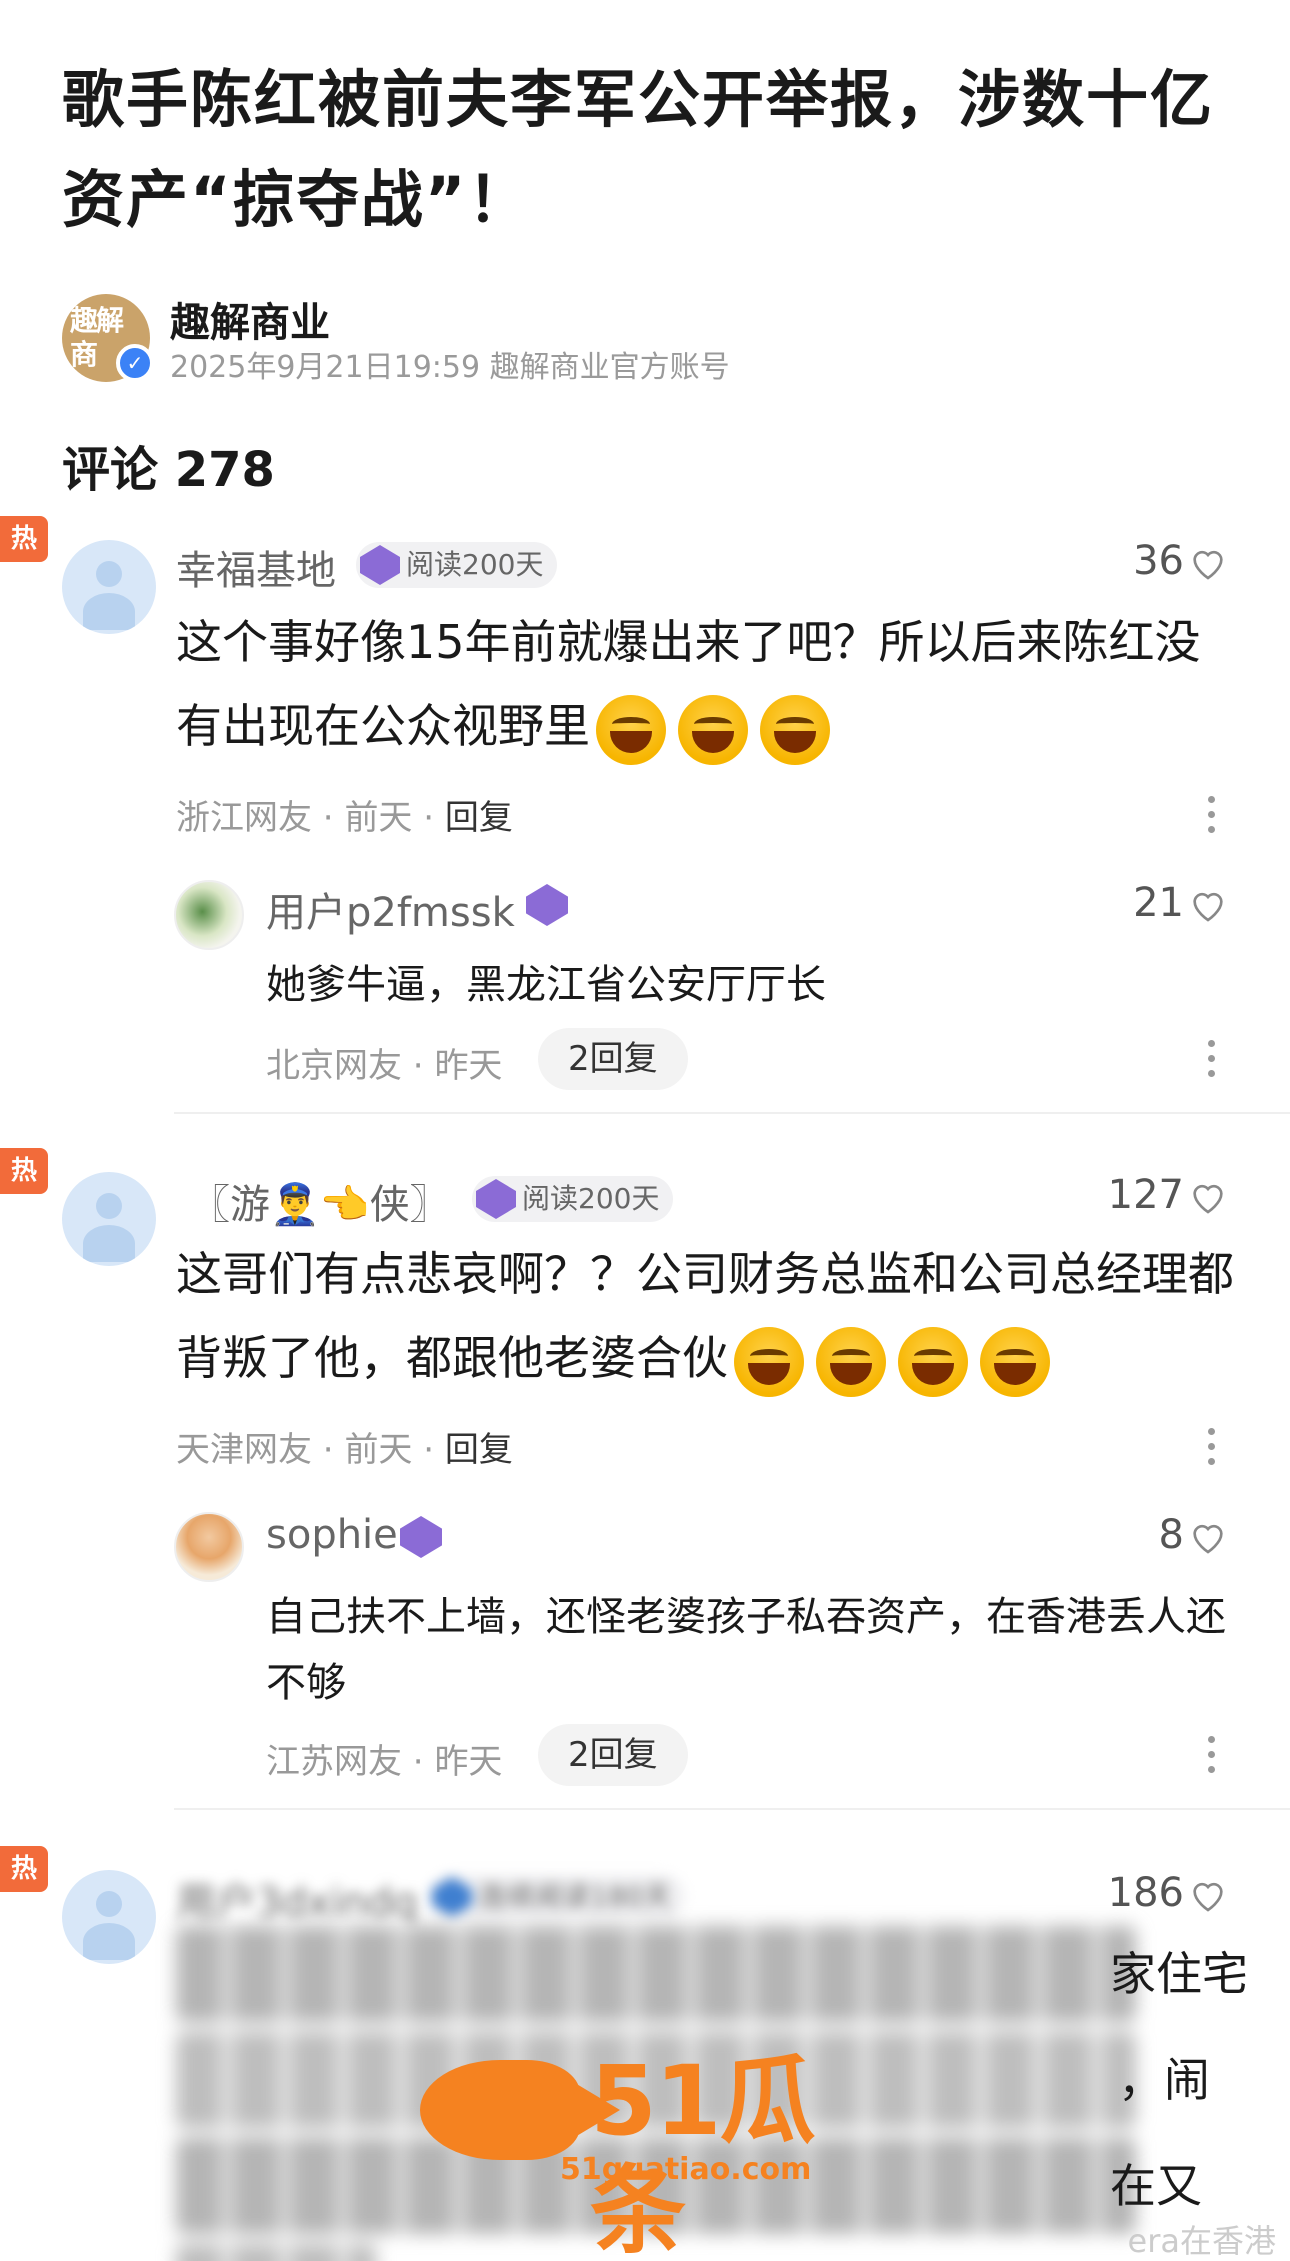  Describe the element at coordinates (706, 1316) in the screenshot. I see `comment-text: 这哥们有点悲哀啊？？公司财务总监和公司总经理都背叛了他，都跟他老婆合伙` at that location.